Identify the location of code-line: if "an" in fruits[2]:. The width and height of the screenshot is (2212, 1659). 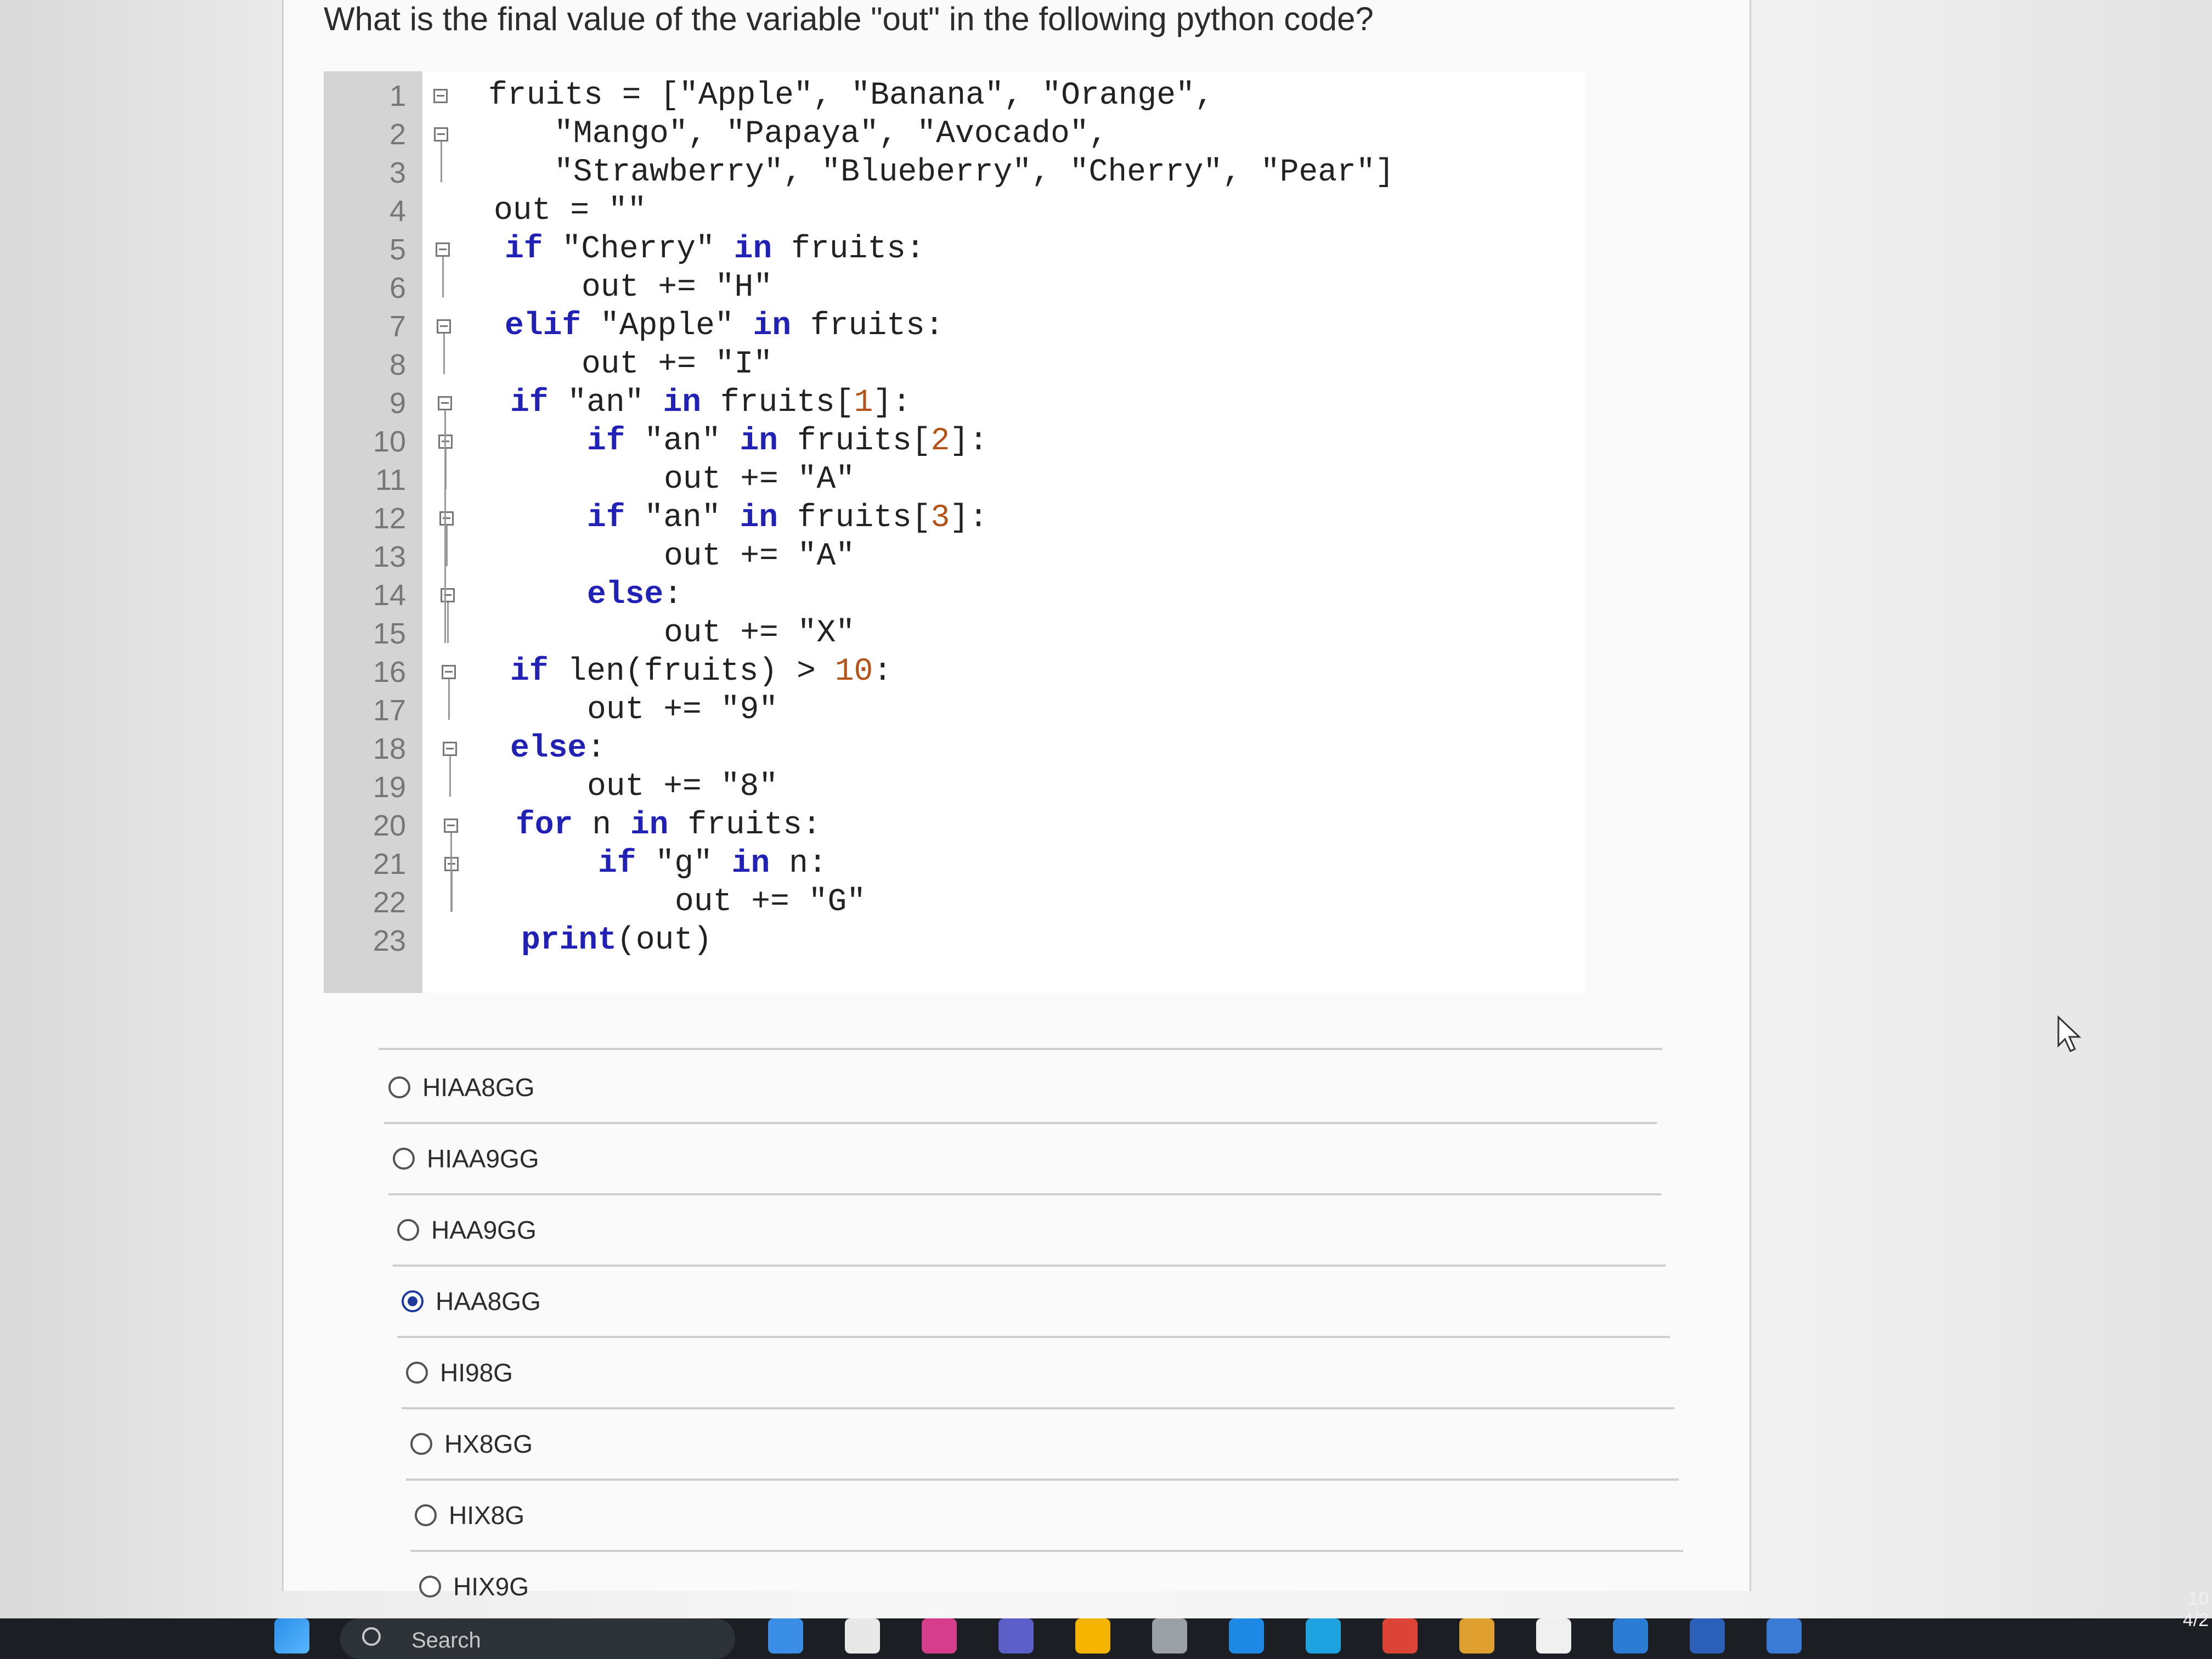
(787, 442).